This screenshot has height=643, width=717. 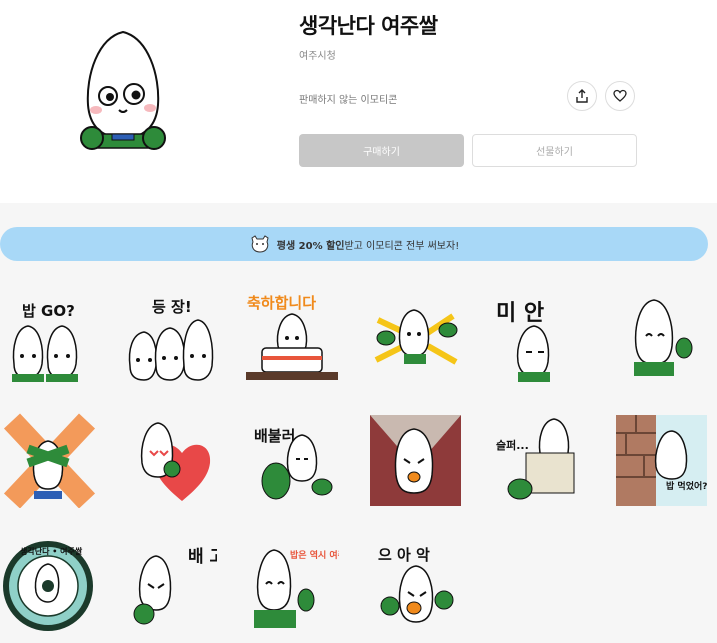 I want to click on sticker-3: 축하합니다, so click(x=291, y=337).